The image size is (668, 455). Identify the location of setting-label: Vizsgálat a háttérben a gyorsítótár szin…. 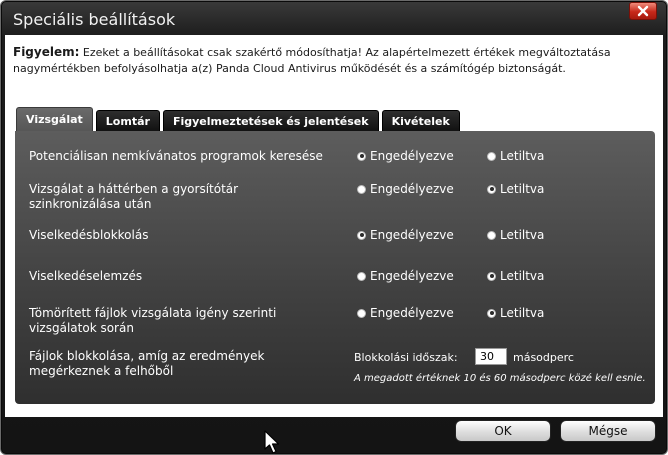
(134, 196).